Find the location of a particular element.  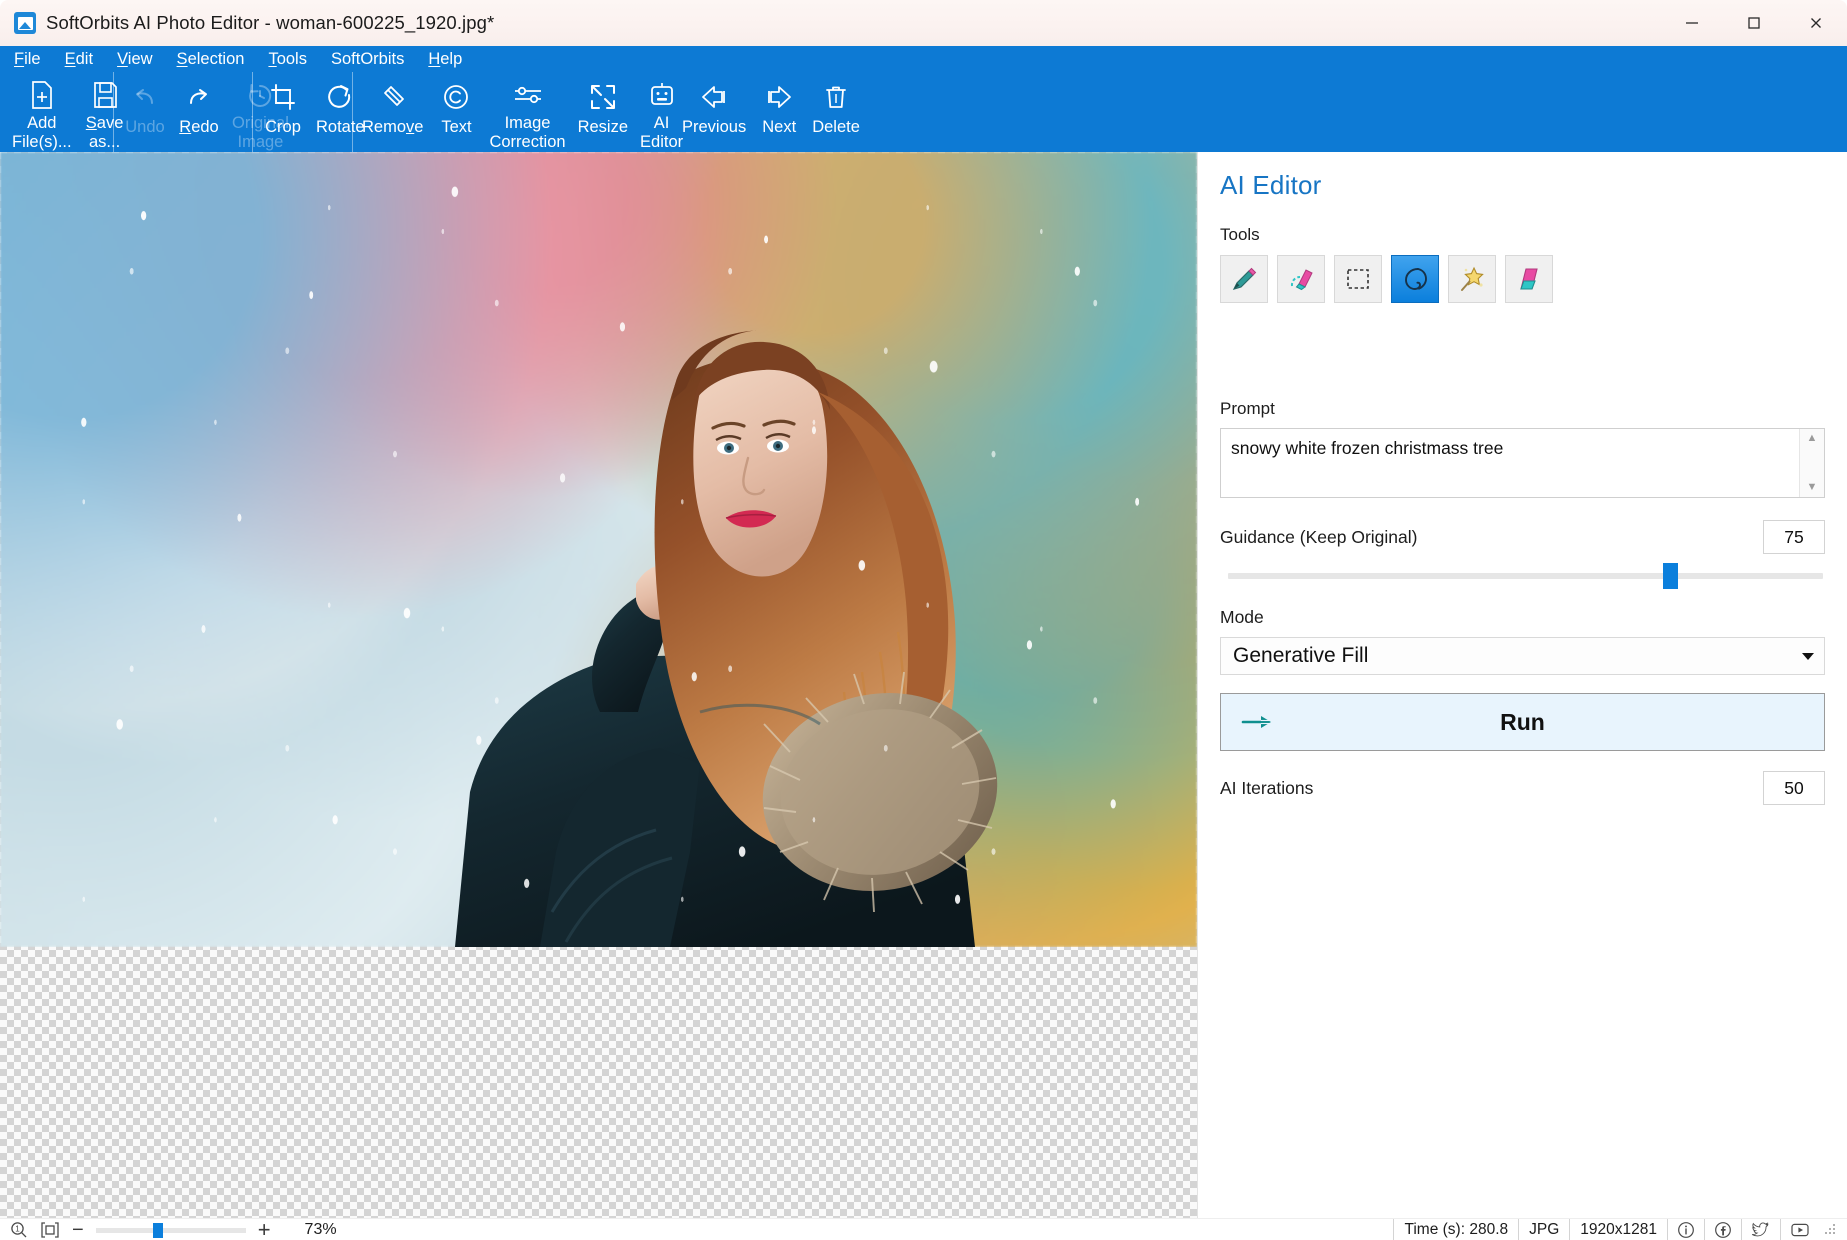

eraser-tool-button is located at coordinates (1301, 279).